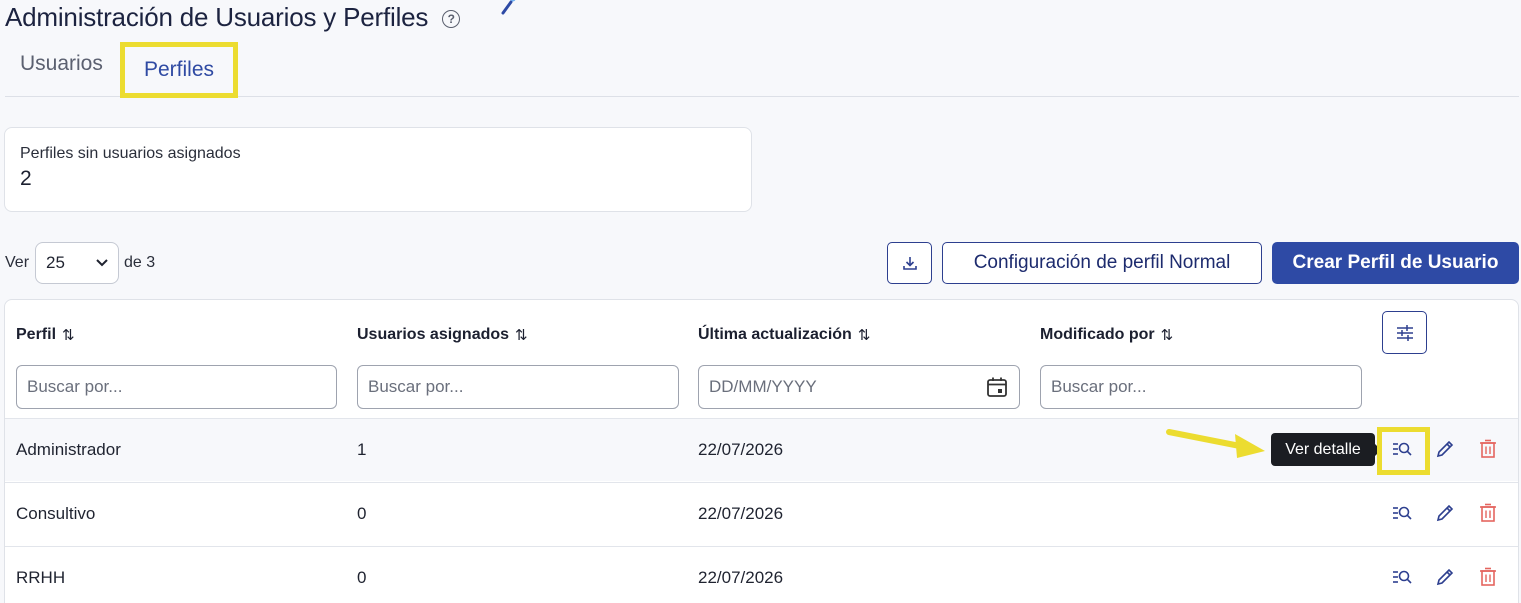  What do you see at coordinates (102, 263) in the screenshot?
I see `chevron-down-icon` at bounding box center [102, 263].